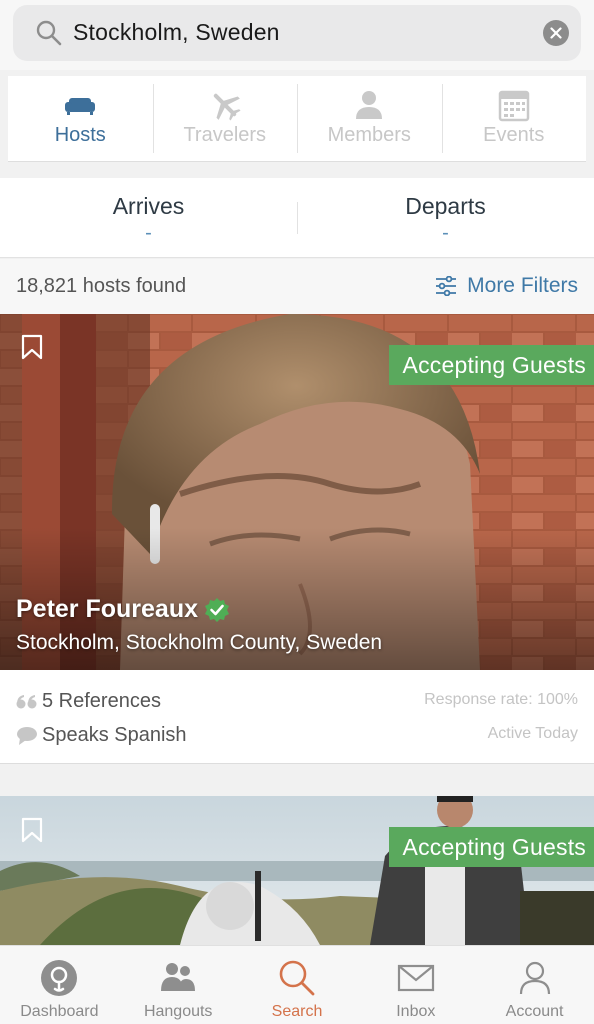 The height and width of the screenshot is (1024, 594). What do you see at coordinates (225, 135) in the screenshot?
I see `tab-travelers-label: Travelers` at bounding box center [225, 135].